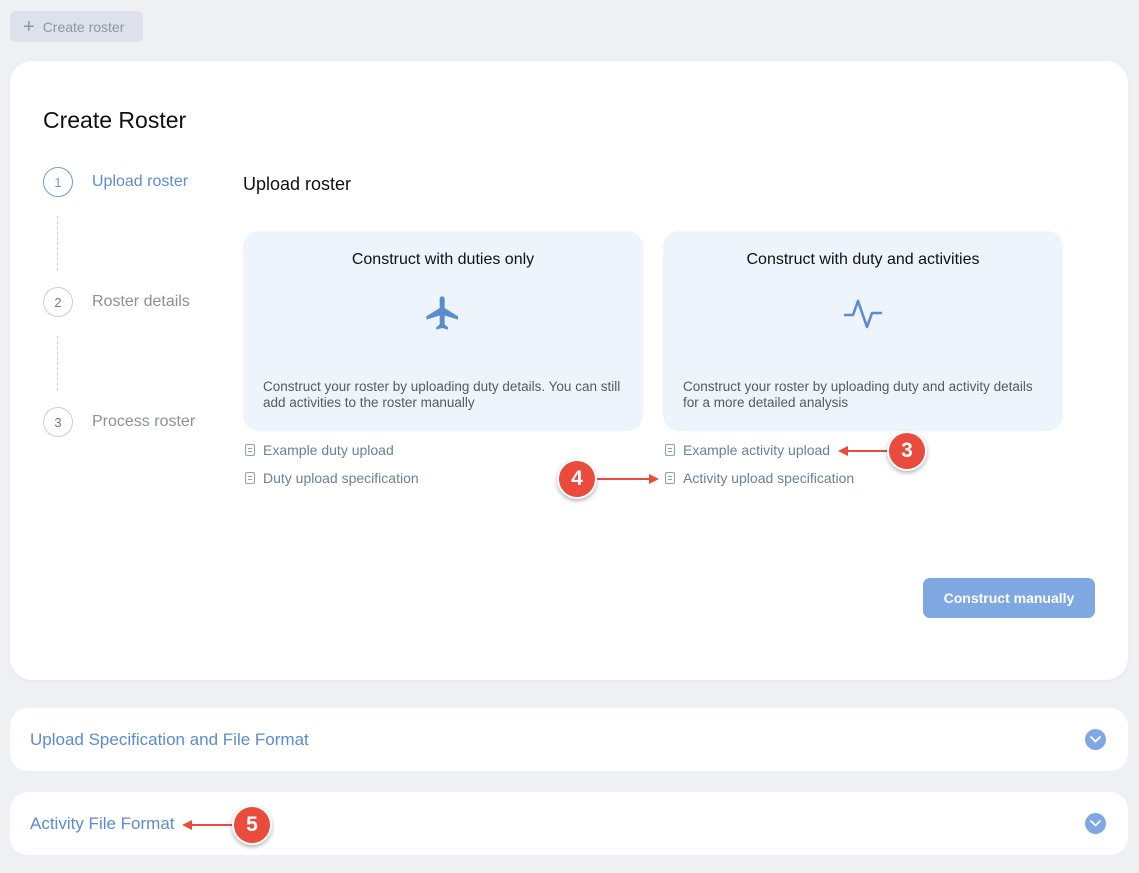 The image size is (1139, 873). I want to click on accordion-title: Upload Specification and File Format, so click(169, 739).